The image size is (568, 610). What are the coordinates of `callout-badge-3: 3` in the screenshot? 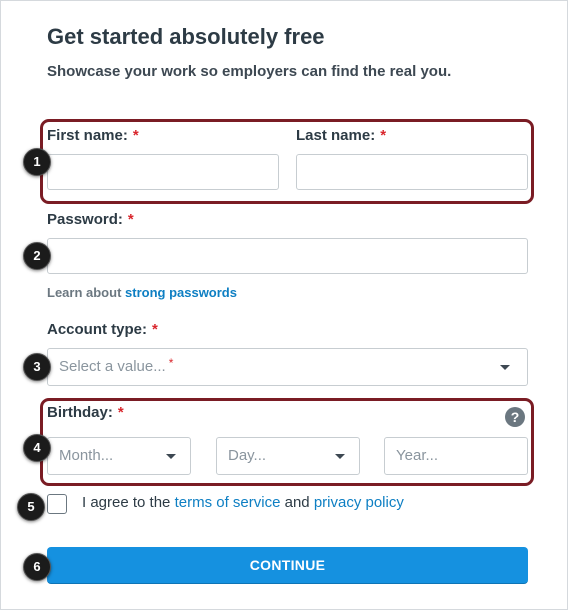 It's located at (37, 367).